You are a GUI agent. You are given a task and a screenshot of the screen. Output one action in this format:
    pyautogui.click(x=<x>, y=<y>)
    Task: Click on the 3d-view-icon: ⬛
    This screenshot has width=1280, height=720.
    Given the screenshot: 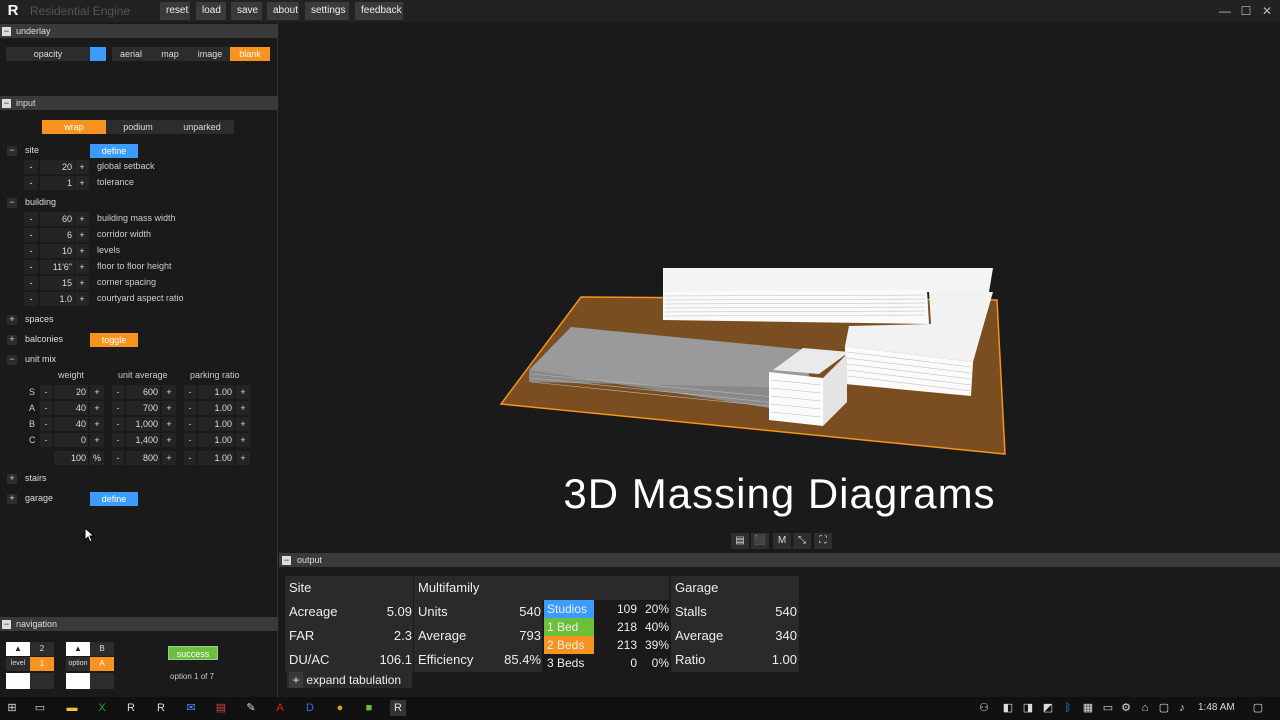 What is the action you would take?
    pyautogui.click(x=760, y=541)
    